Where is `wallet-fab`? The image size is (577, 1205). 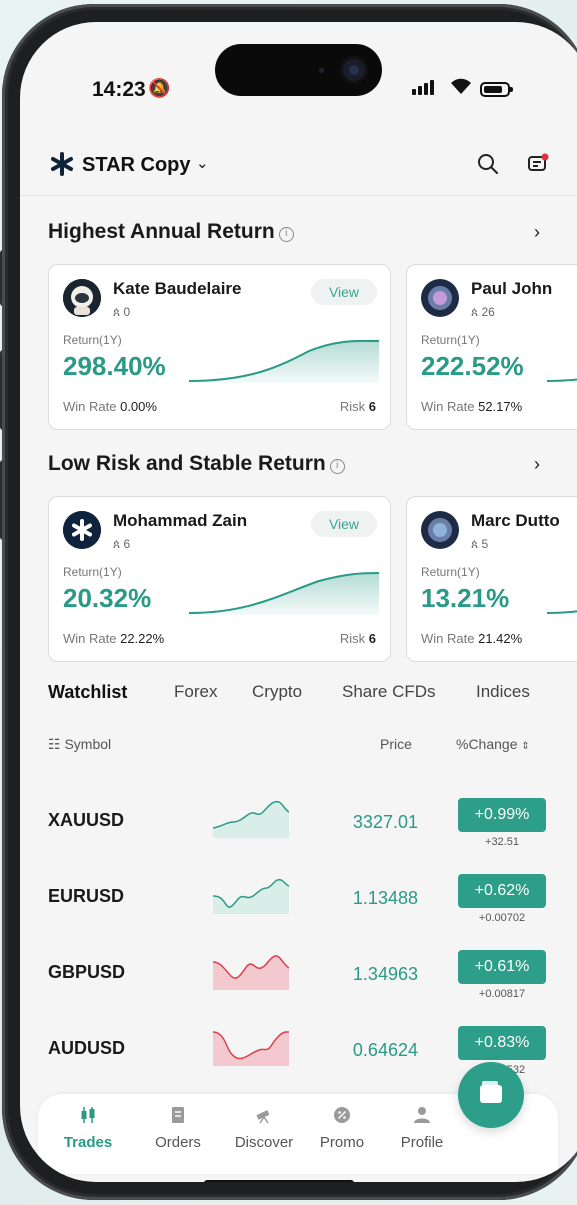 wallet-fab is located at coordinates (491, 1095).